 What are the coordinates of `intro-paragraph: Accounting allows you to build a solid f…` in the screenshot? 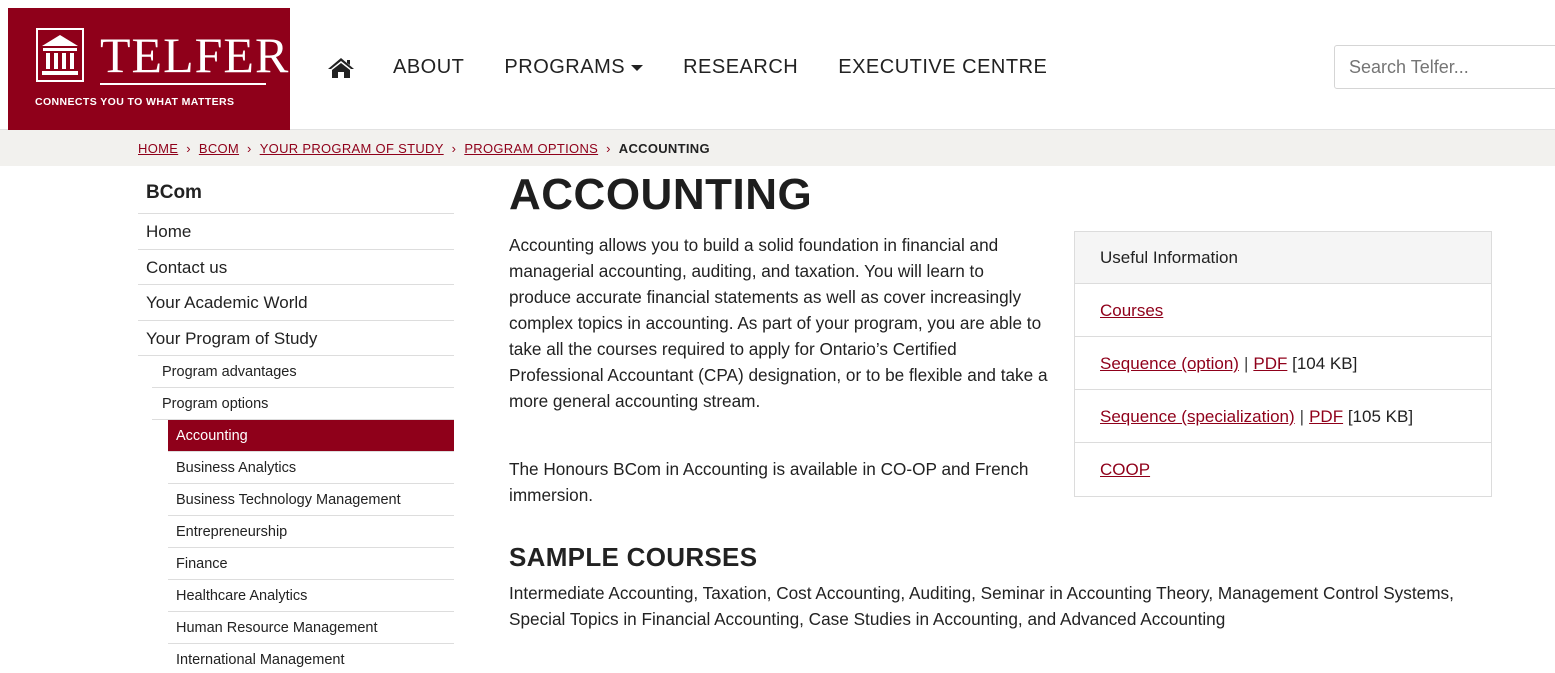 It's located at (778, 323).